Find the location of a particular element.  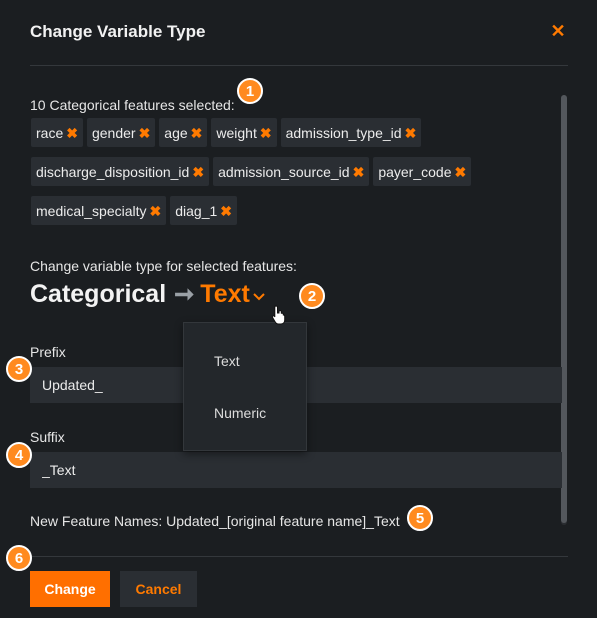

chip-row-3: medical_specialty ✖ diag_1 ✖ is located at coordinates (134, 210).